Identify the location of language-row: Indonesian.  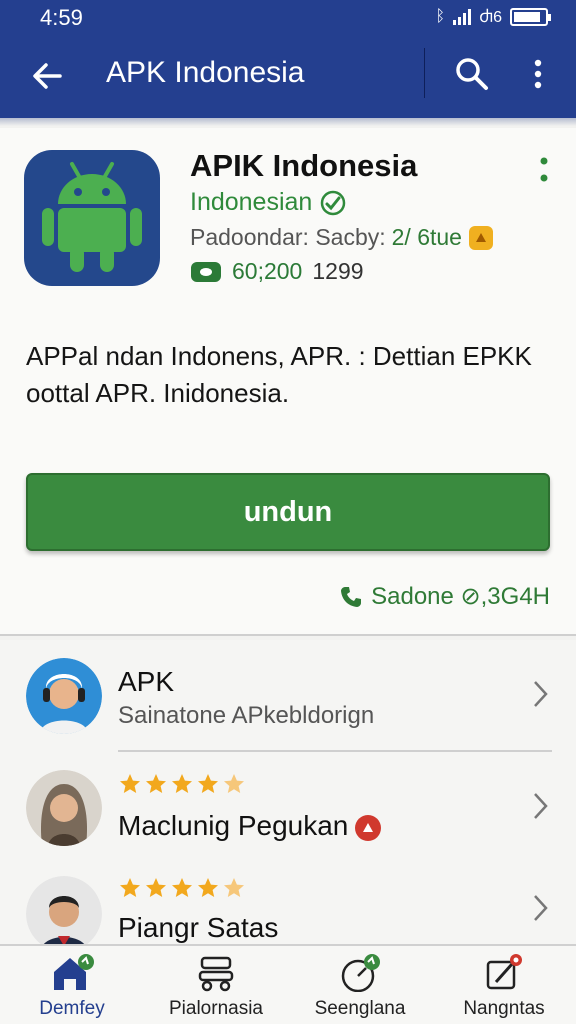
(268, 202).